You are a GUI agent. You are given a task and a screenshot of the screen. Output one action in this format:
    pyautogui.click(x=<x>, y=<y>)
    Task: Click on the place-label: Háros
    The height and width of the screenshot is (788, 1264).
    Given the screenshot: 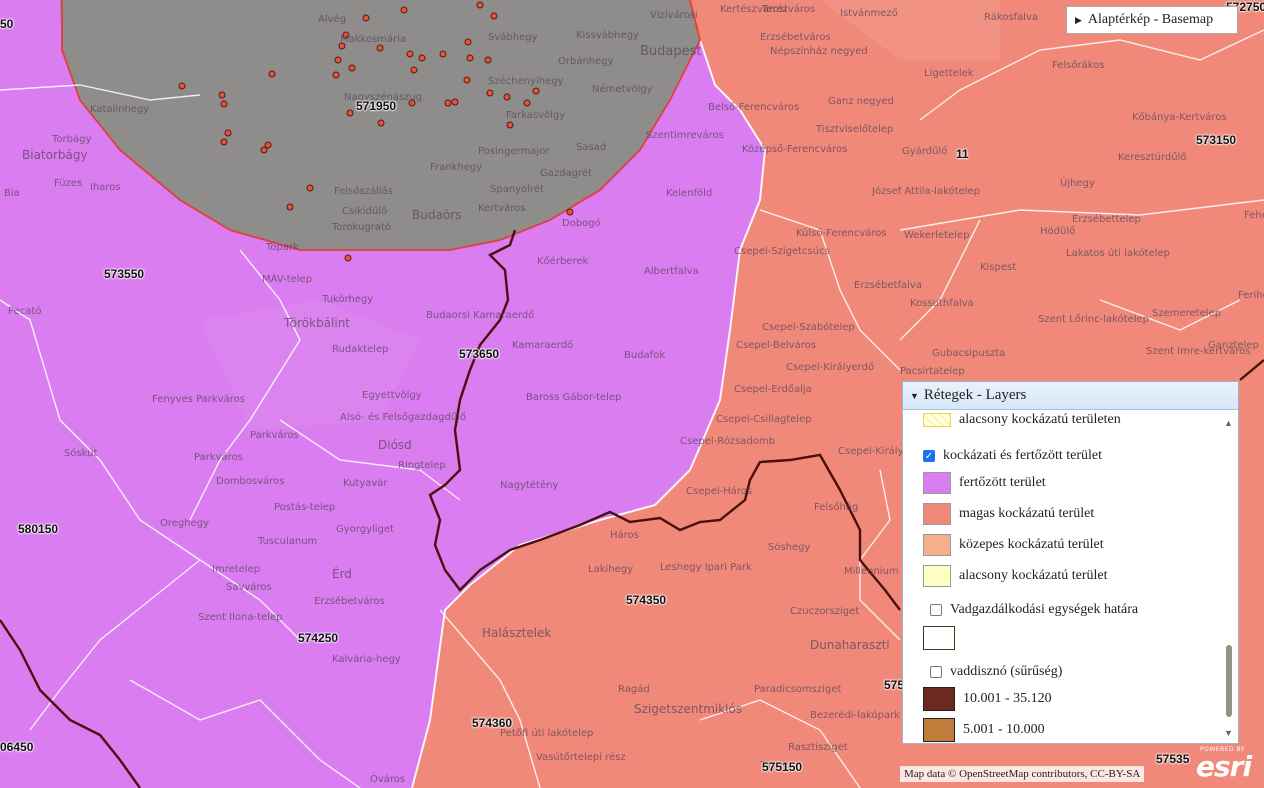 What is the action you would take?
    pyautogui.click(x=624, y=535)
    